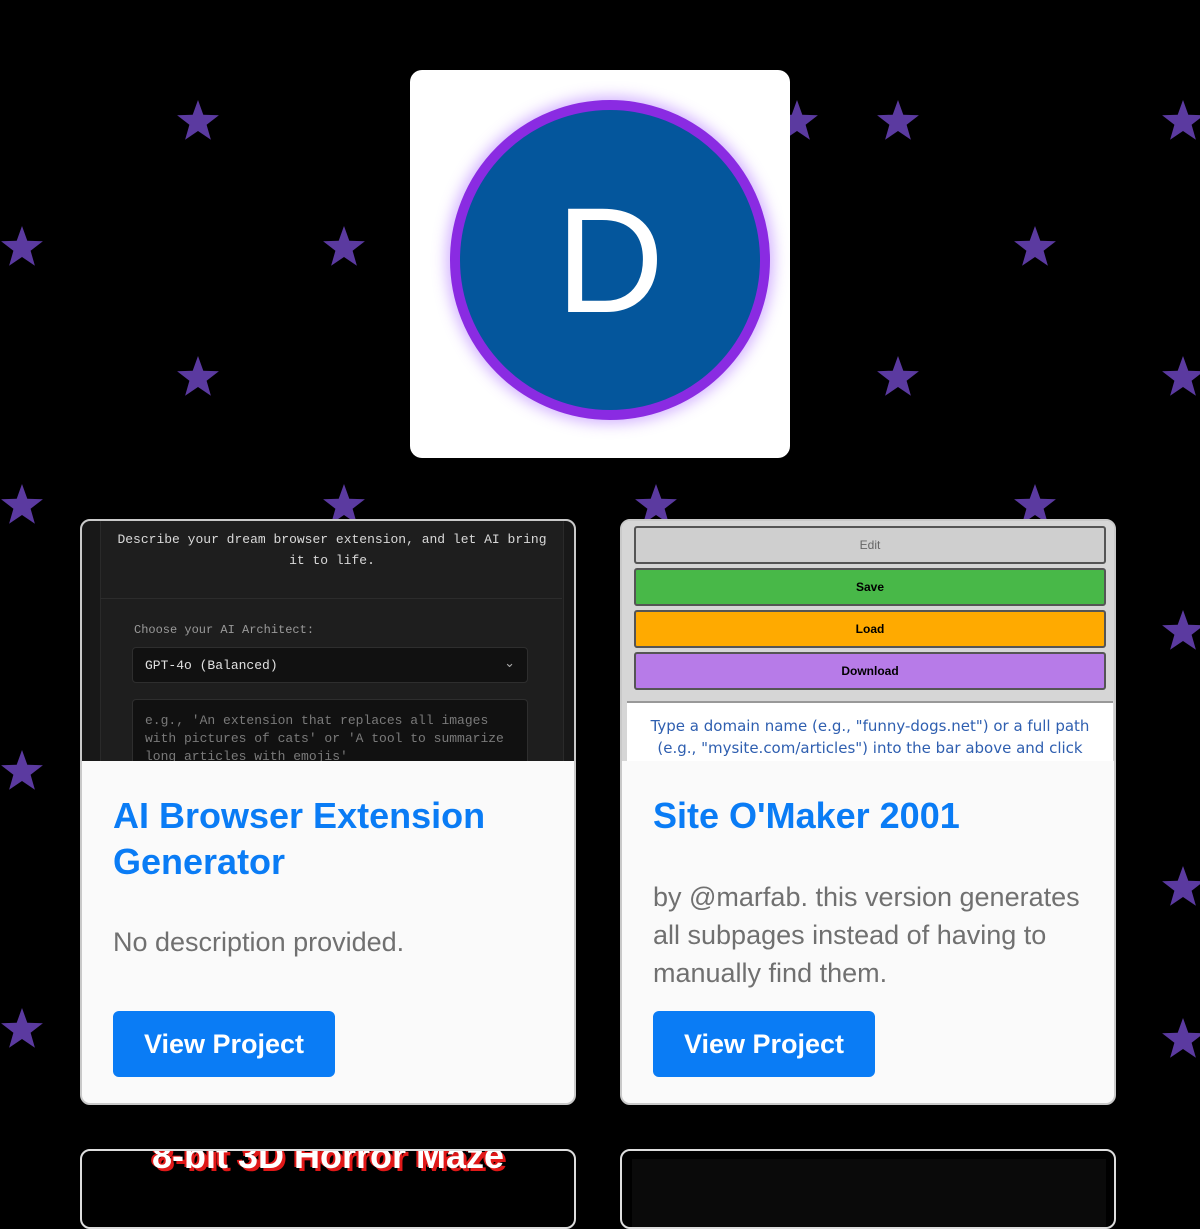  I want to click on thumbnail-choose-label: Choose your AI Architect:, so click(224, 630).